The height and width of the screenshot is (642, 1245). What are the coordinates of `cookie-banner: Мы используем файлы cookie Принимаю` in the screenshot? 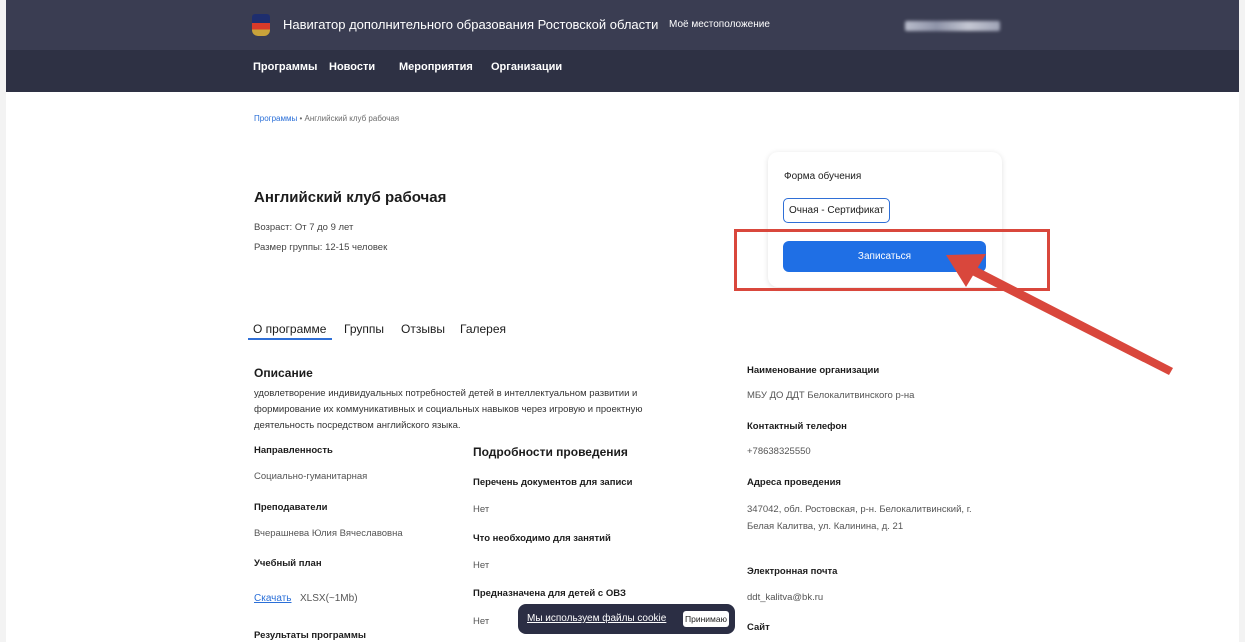 It's located at (626, 619).